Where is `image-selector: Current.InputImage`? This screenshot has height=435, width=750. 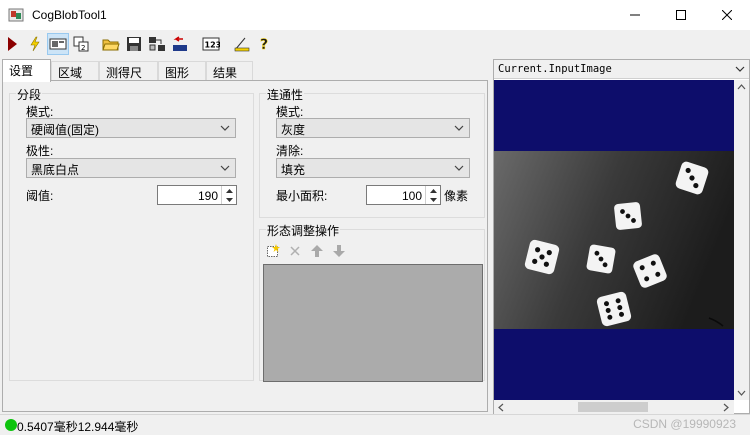 image-selector: Current.InputImage is located at coordinates (621, 69).